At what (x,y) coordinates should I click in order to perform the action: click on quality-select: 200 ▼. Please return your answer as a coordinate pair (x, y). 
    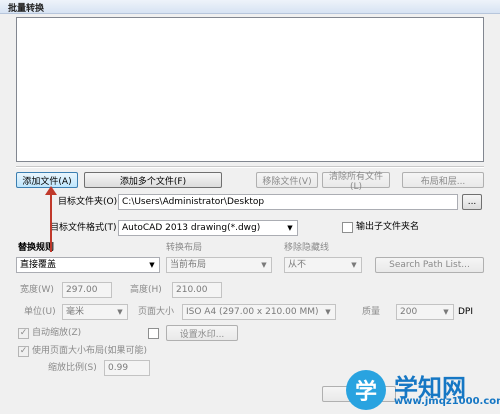
    Looking at the image, I should click on (425, 312).